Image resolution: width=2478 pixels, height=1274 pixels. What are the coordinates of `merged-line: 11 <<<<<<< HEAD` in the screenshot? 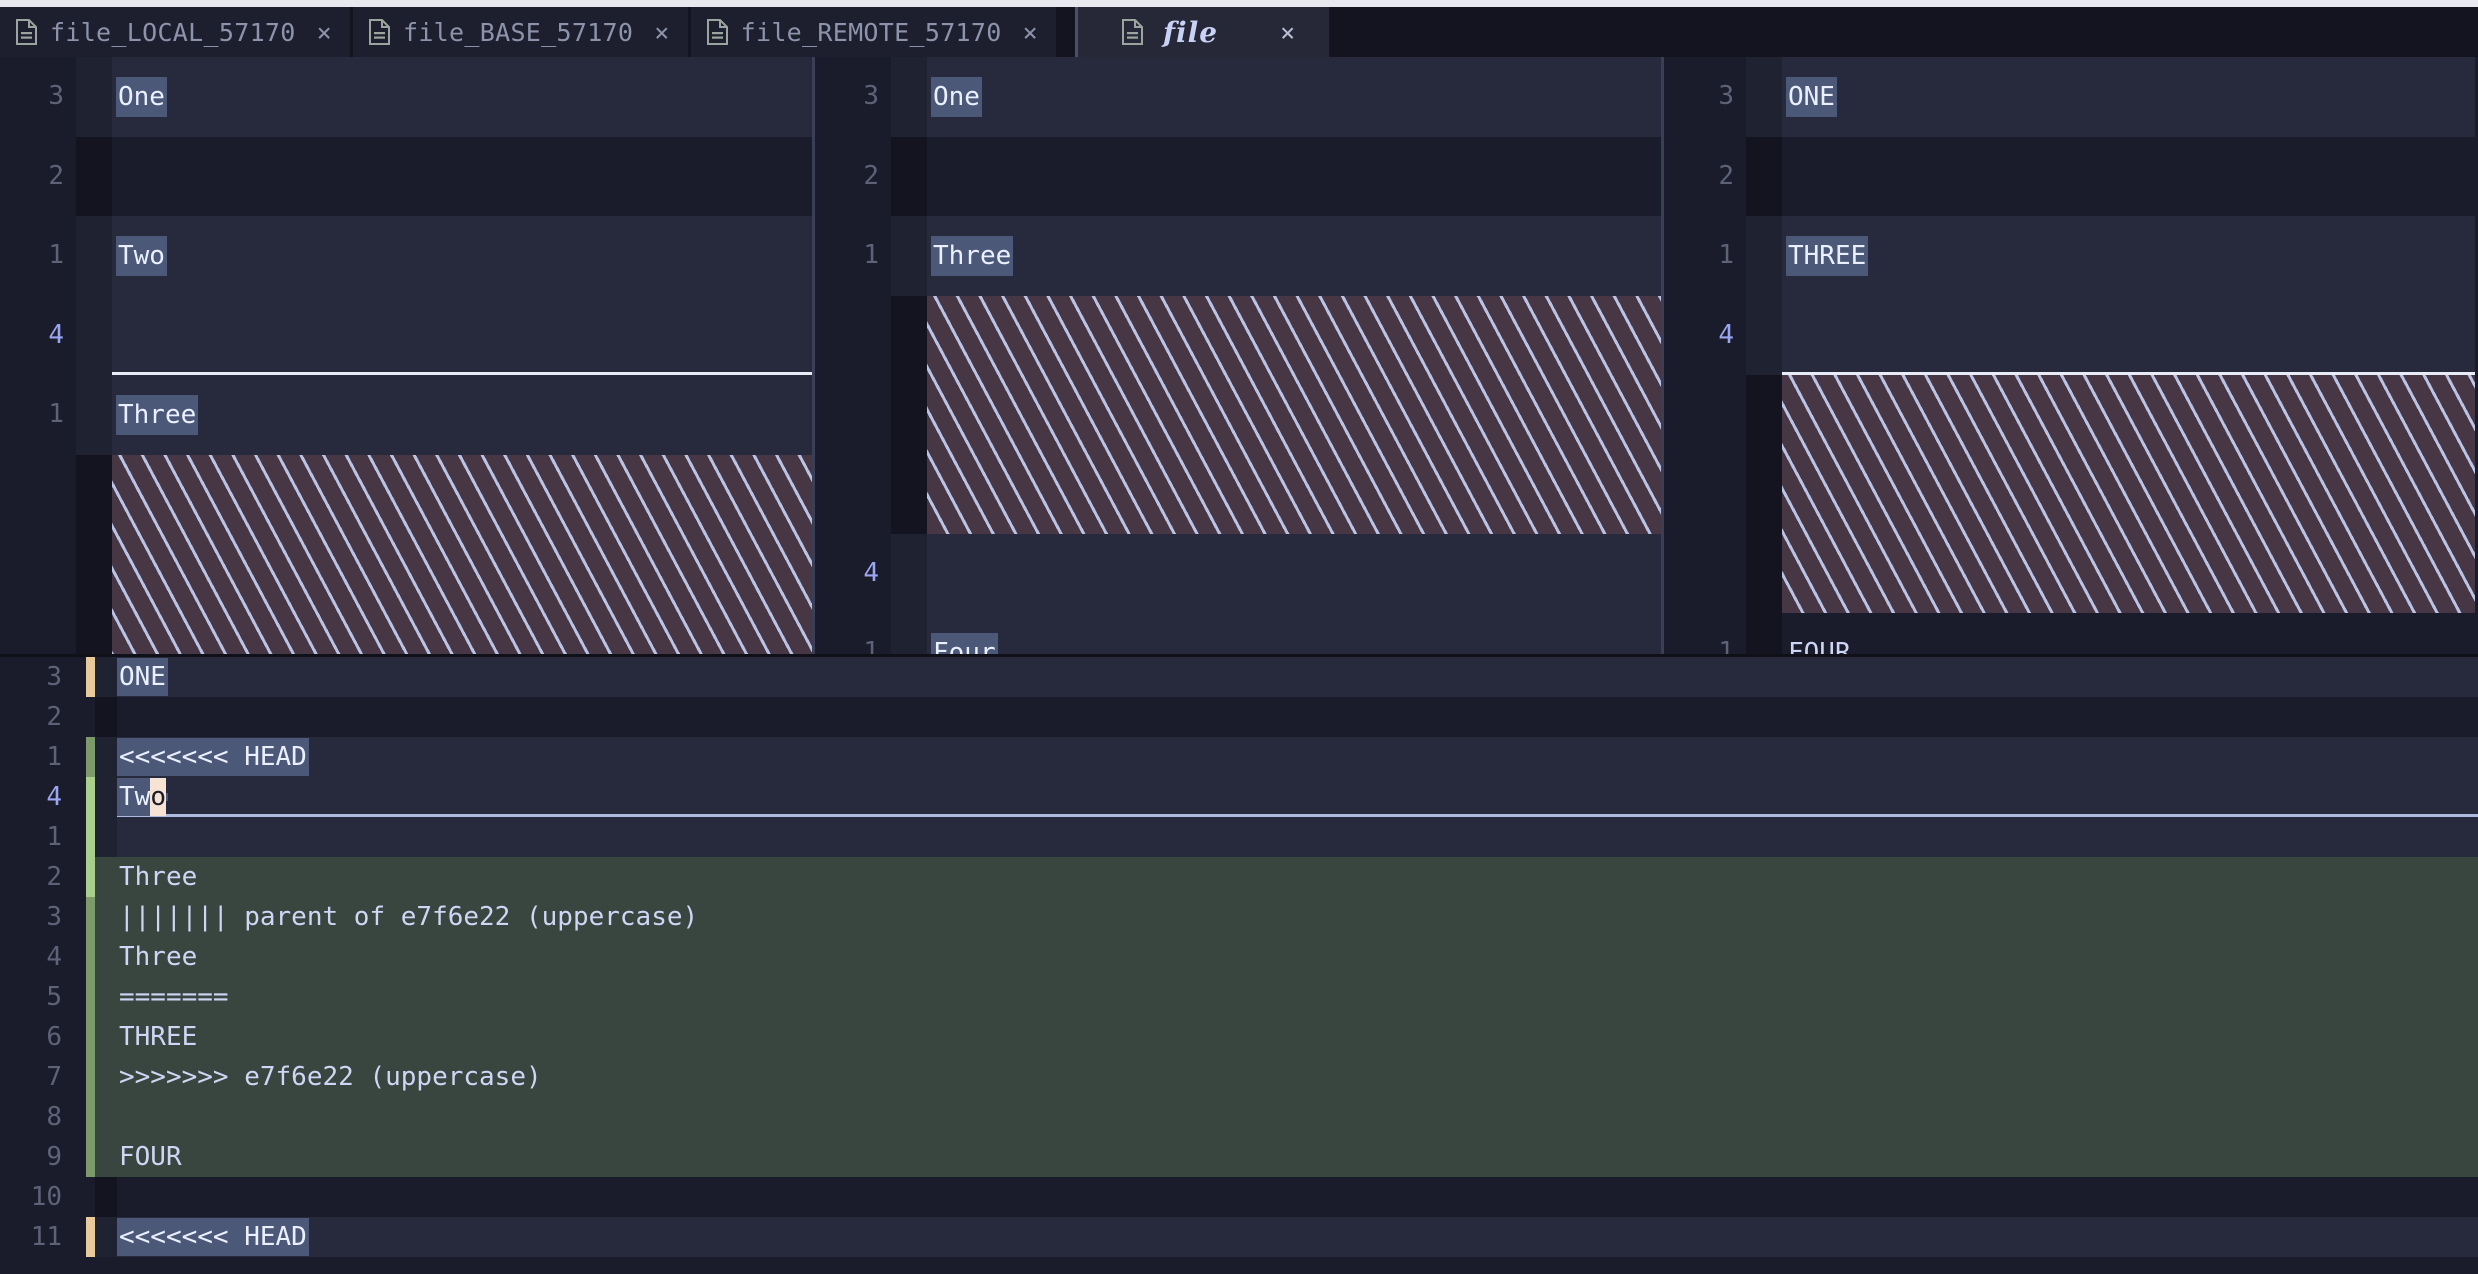 It's located at (1239, 1237).